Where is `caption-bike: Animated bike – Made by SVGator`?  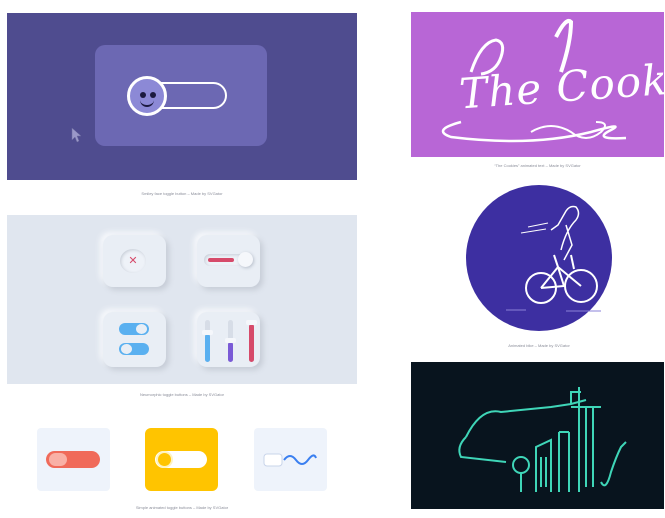 caption-bike: Animated bike – Made by SVGator is located at coordinates (539, 345).